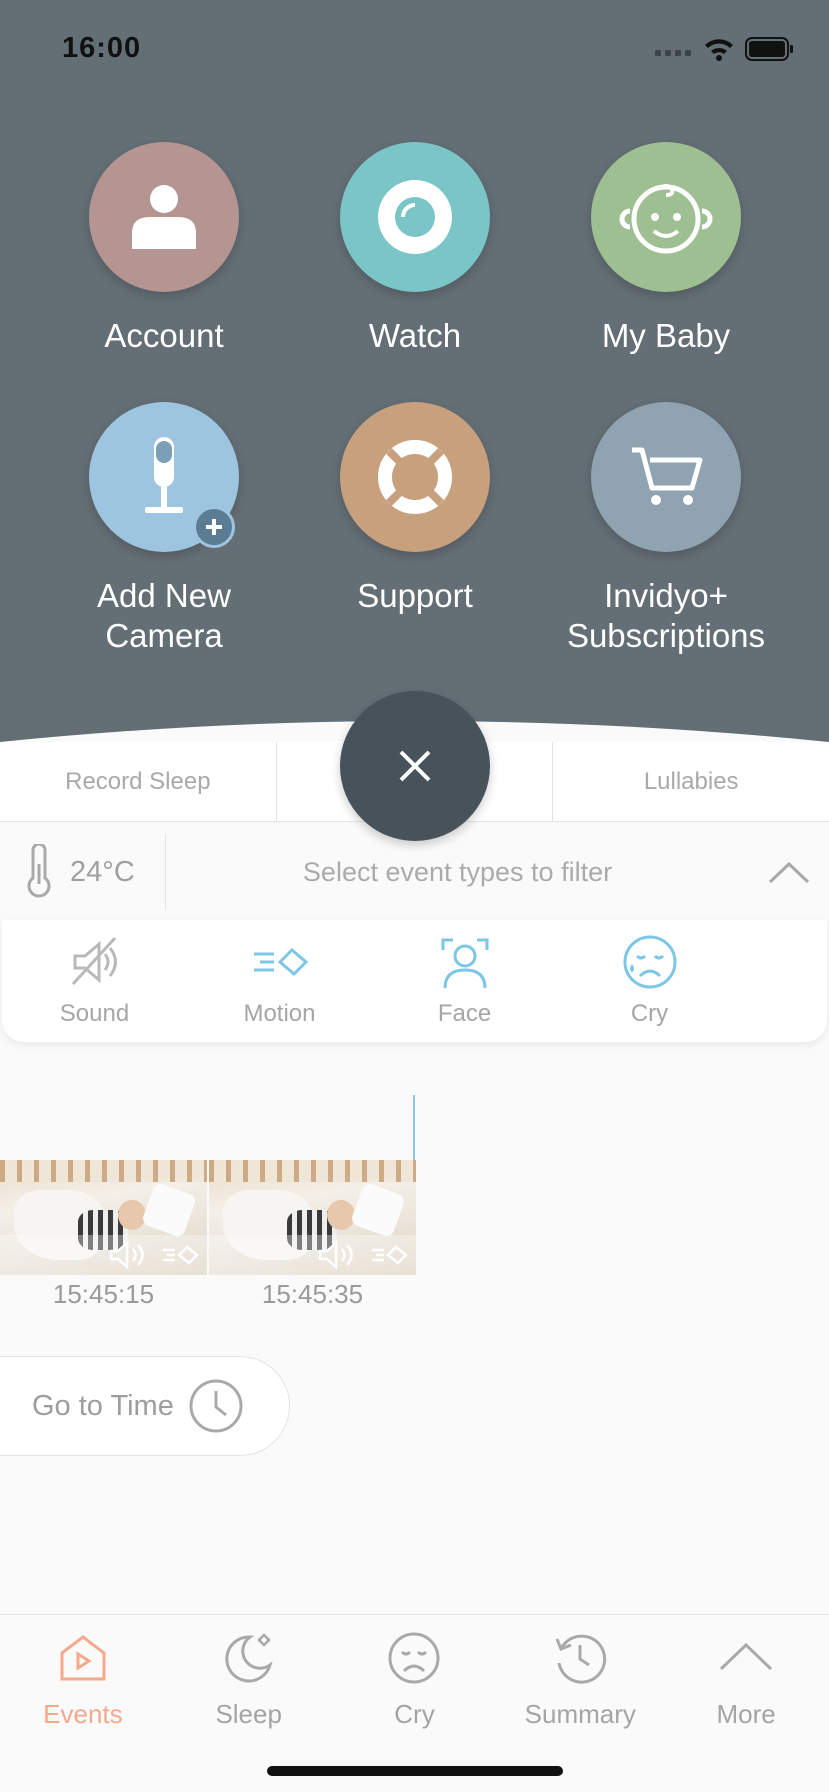  I want to click on filter-sound: Sound, so click(94, 987).